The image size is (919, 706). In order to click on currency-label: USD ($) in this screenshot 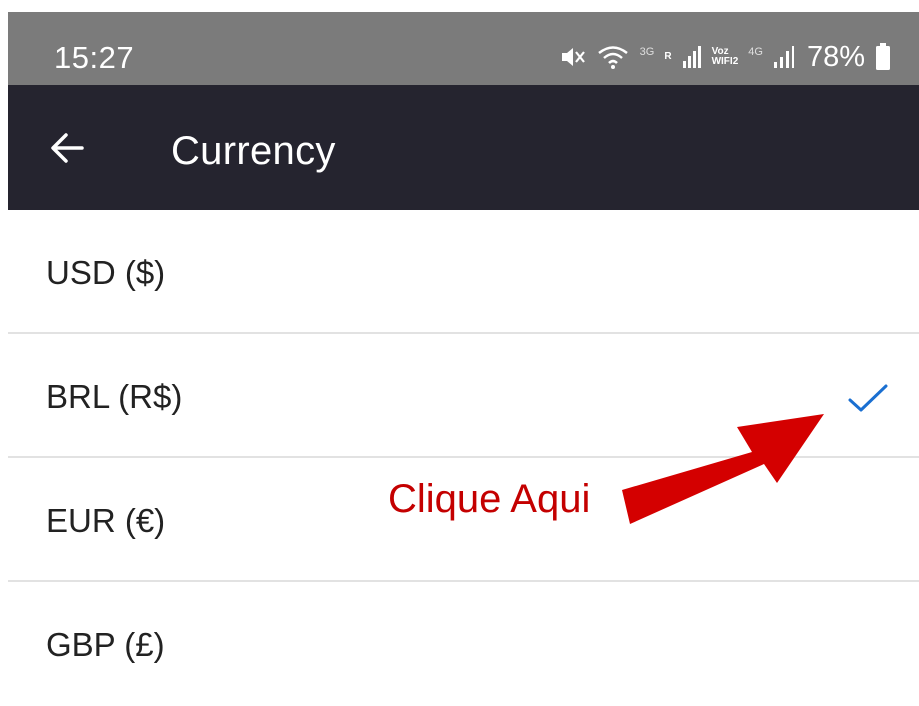, I will do `click(106, 272)`.